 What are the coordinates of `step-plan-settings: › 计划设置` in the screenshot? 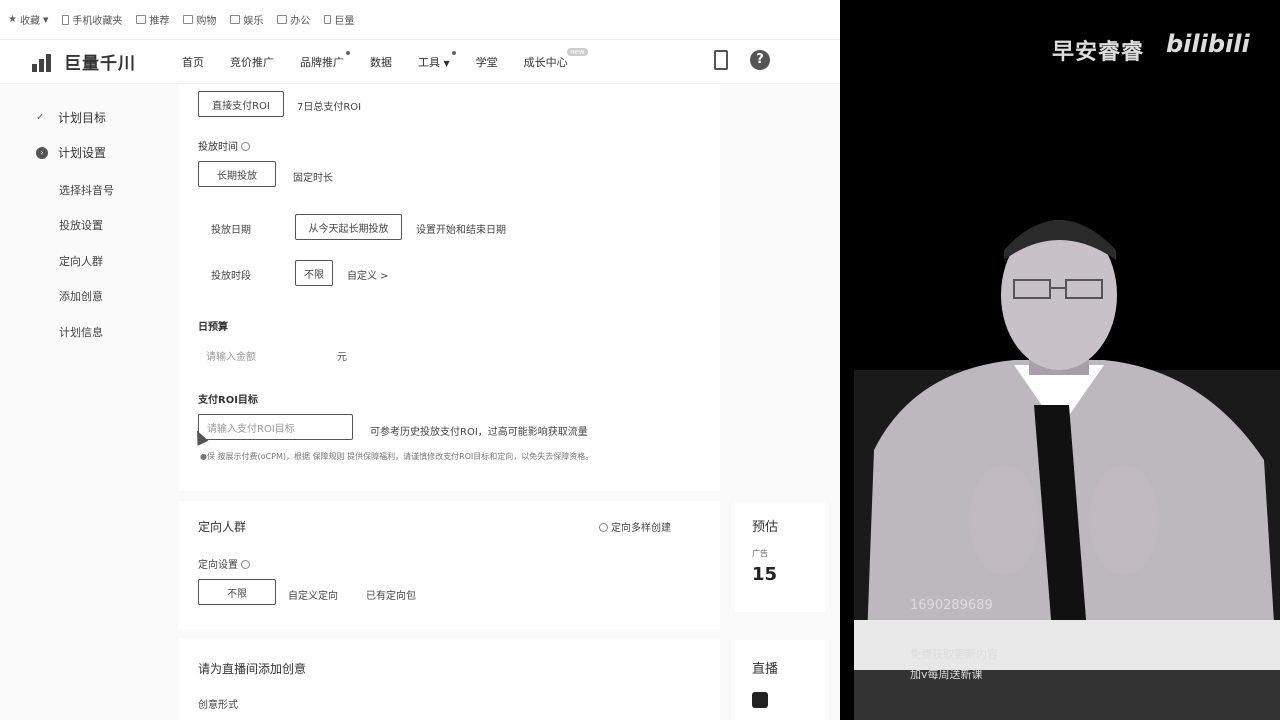 It's located at (71, 152).